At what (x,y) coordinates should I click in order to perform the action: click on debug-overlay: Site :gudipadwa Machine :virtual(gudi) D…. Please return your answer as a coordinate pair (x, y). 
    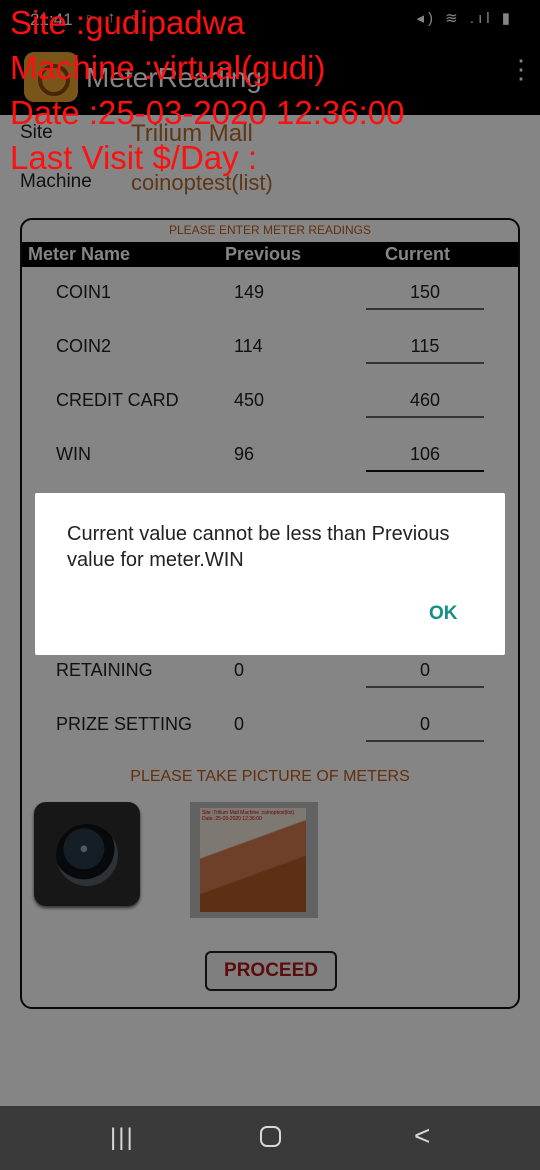
    Looking at the image, I should click on (207, 90).